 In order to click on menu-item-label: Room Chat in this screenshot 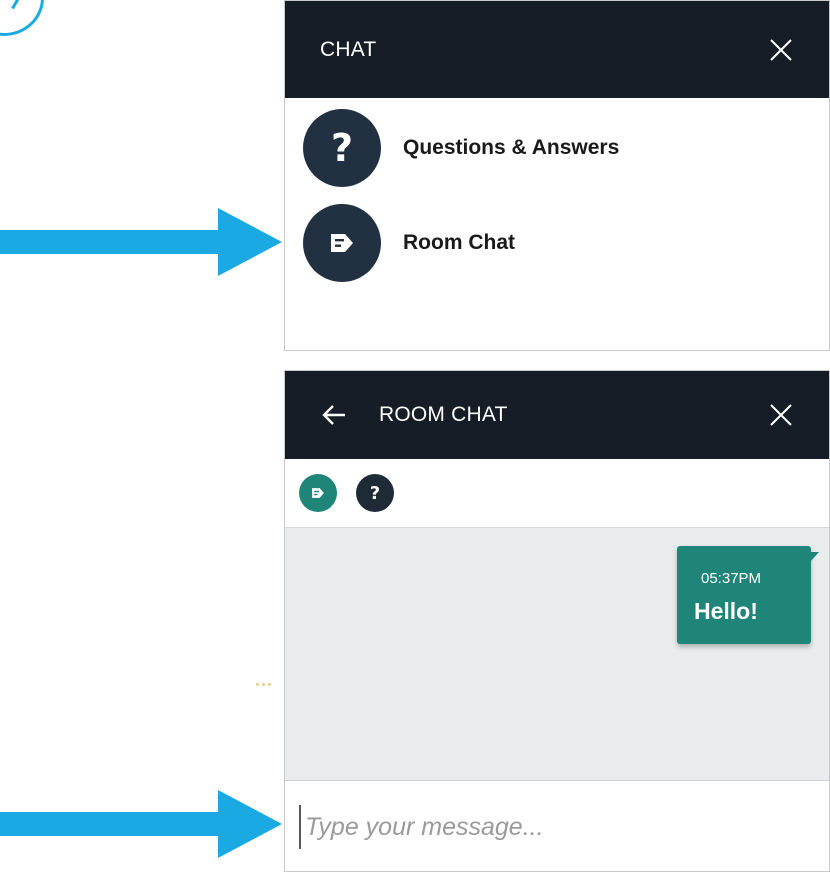, I will do `click(459, 242)`.